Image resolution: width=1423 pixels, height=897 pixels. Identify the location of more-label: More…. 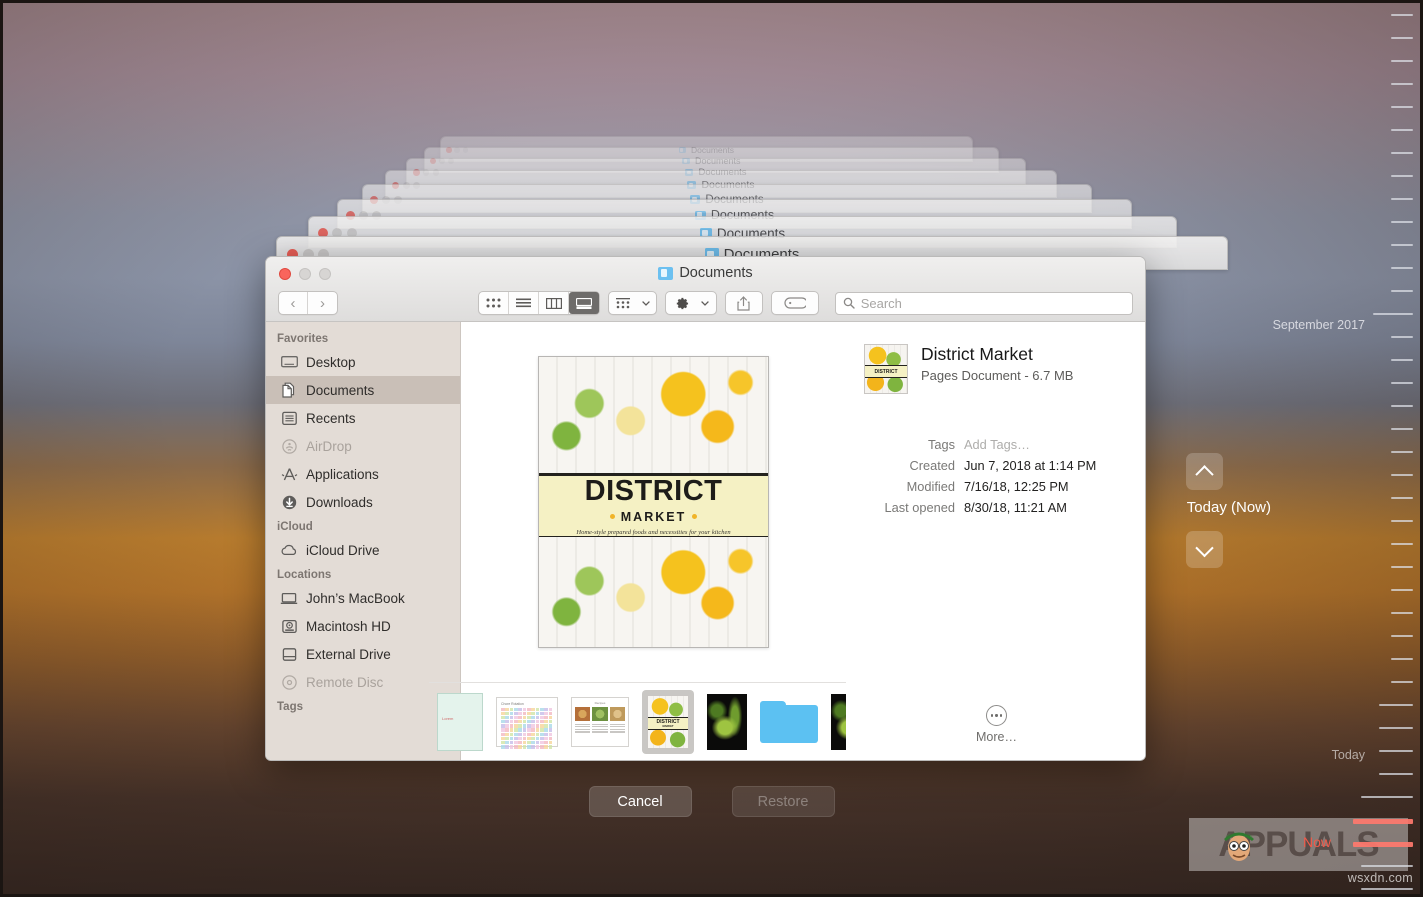
(996, 737).